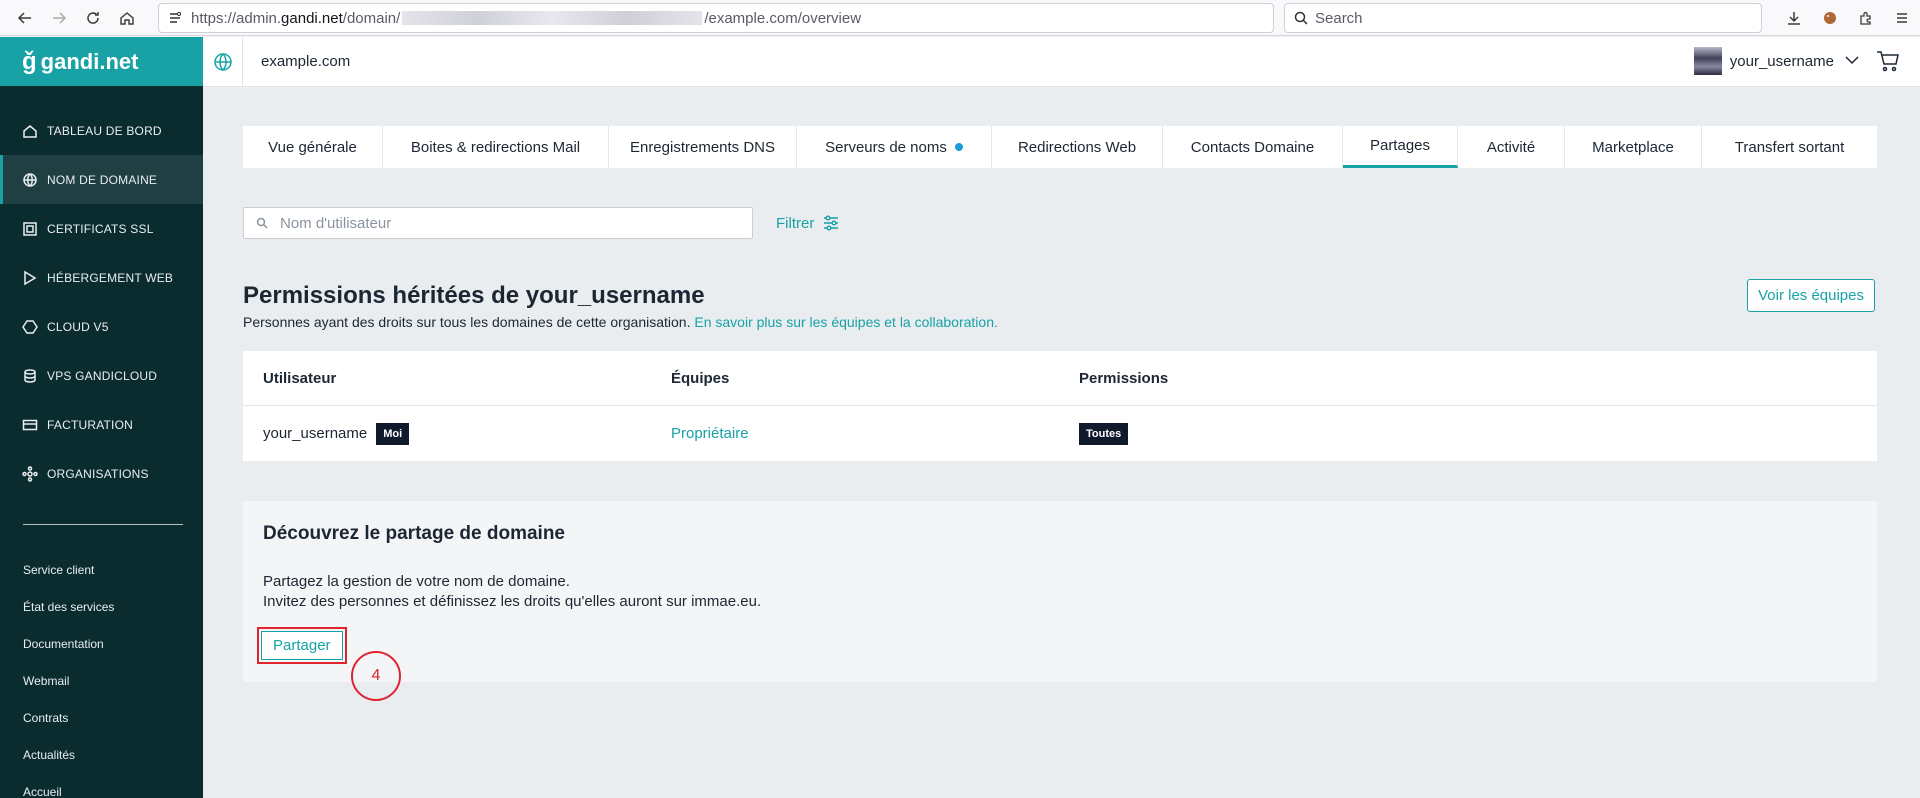 The image size is (1920, 798). I want to click on share-button: Partager, so click(302, 645).